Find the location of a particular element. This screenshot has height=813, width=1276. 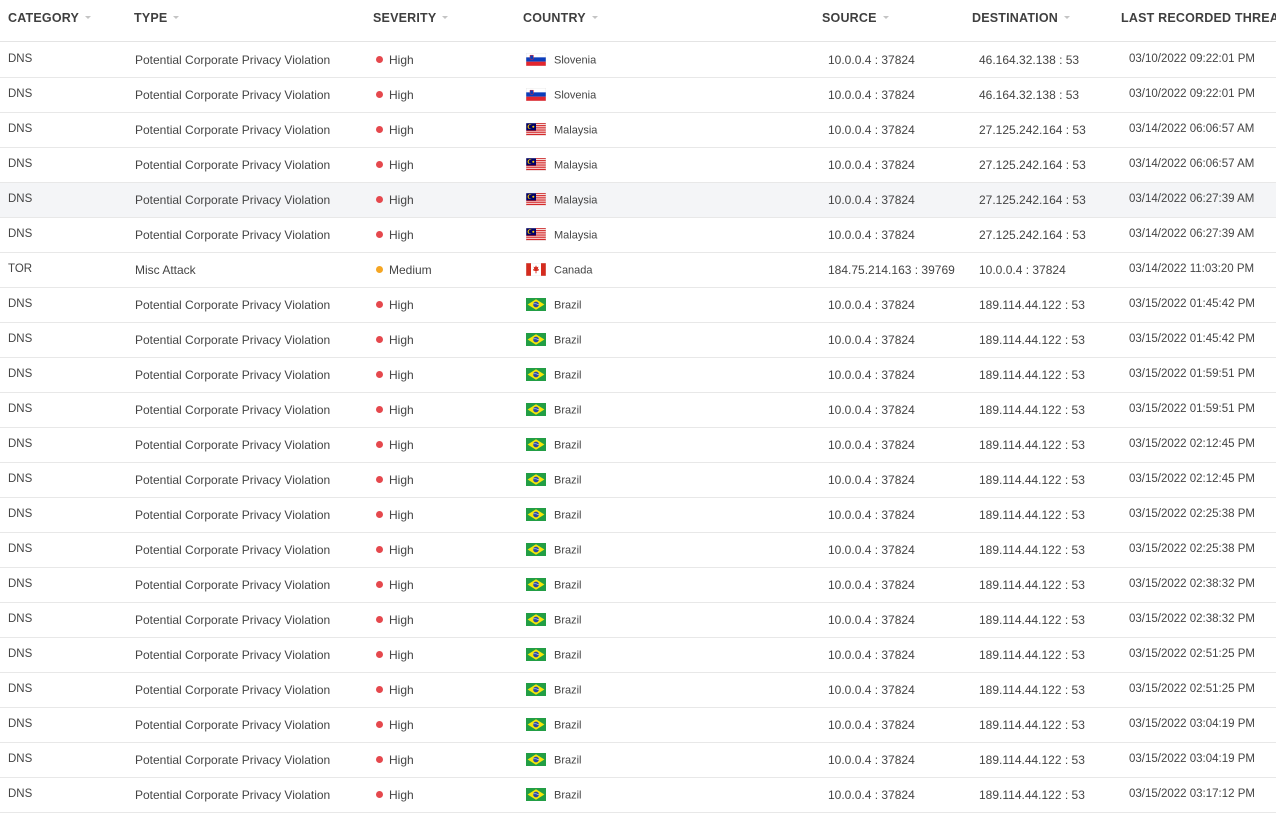

column-header-destination: DESTINATION is located at coordinates (1021, 18).